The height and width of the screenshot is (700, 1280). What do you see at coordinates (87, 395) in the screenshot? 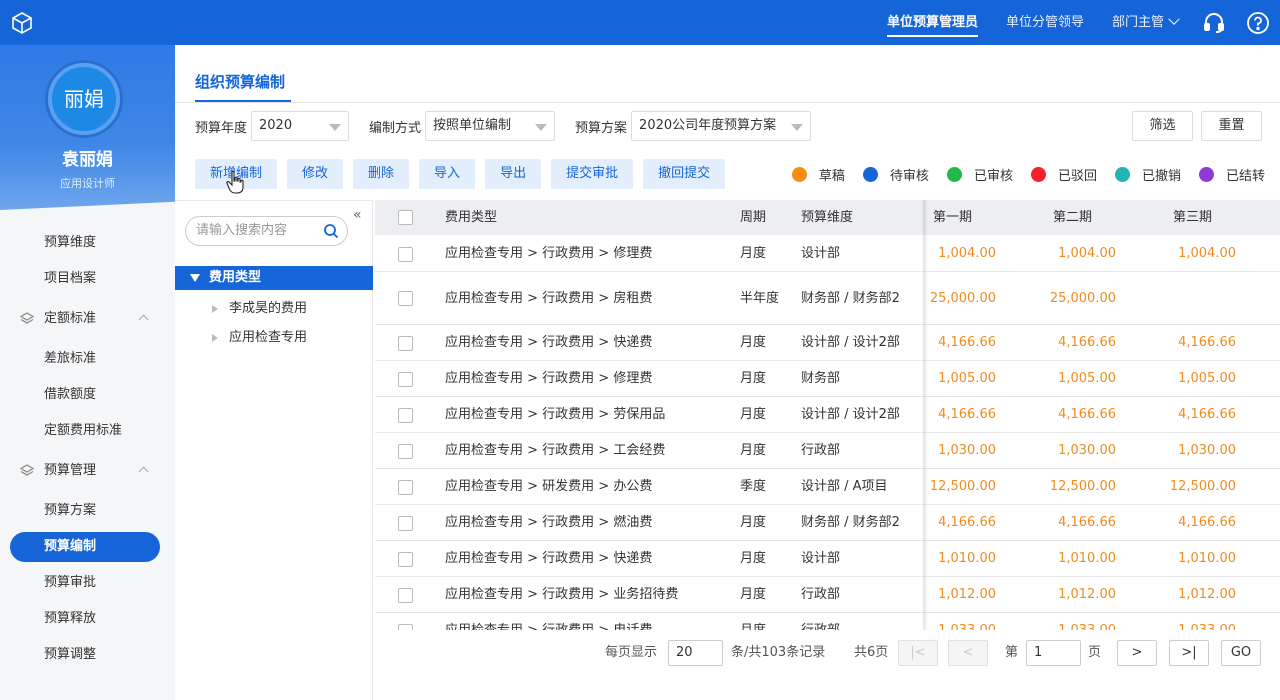
I see `sidebar-item-loan-quota: 借款额度` at bounding box center [87, 395].